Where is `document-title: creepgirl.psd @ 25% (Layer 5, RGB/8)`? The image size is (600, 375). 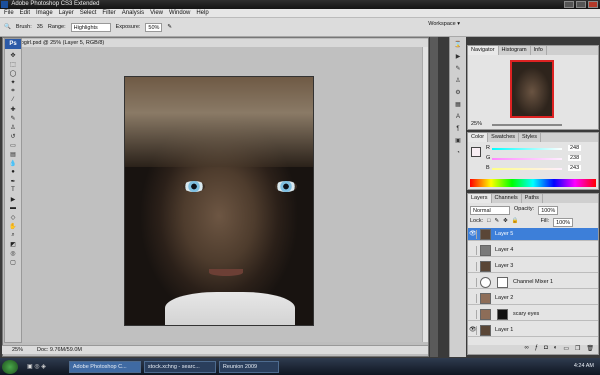
document-title: creepgirl.psd @ 25% (Layer 5, RGB/8) is located at coordinates (218, 43).